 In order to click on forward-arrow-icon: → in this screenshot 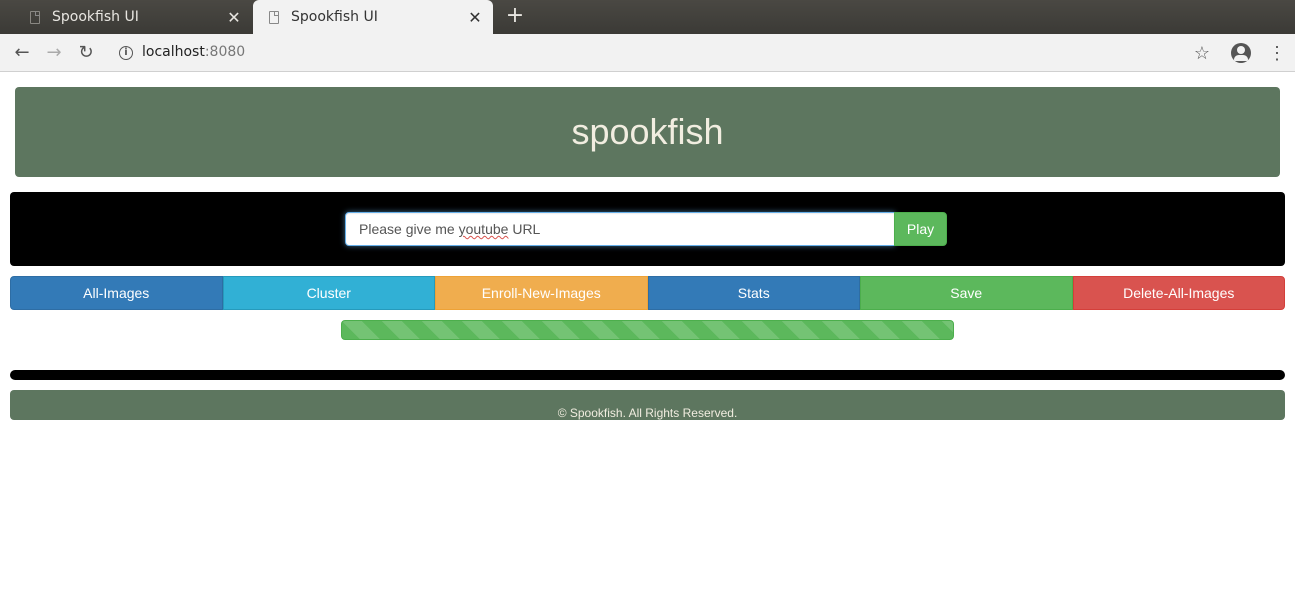, I will do `click(54, 53)`.